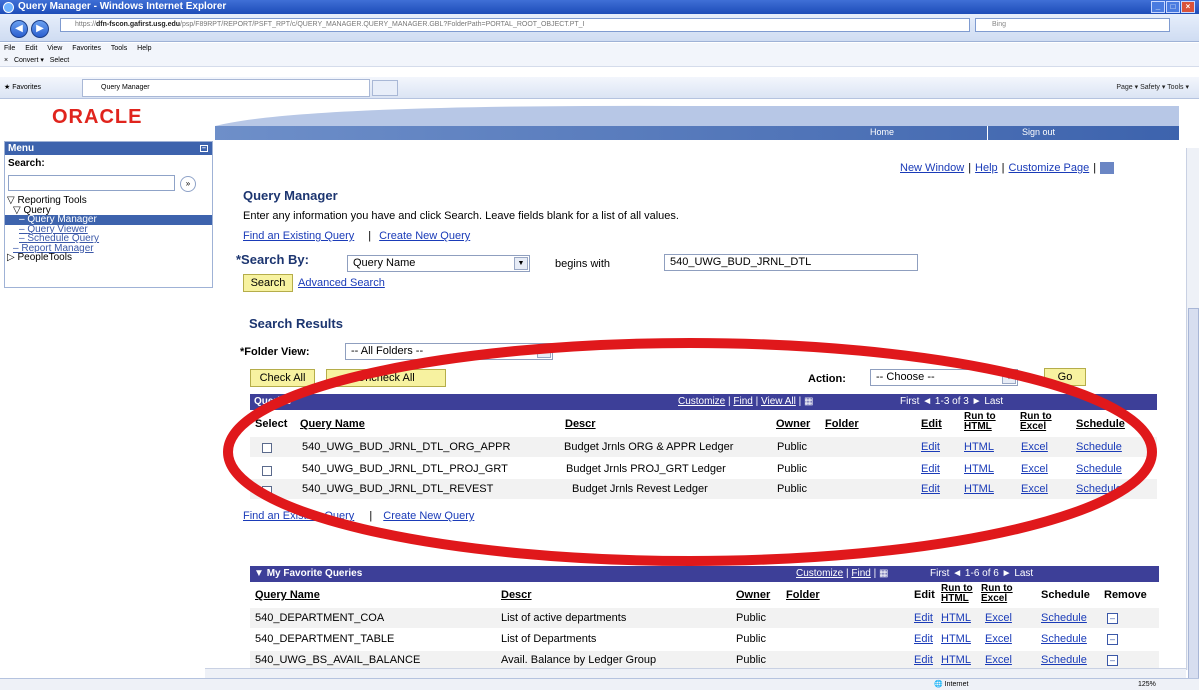 The height and width of the screenshot is (690, 1199). I want to click on close-window-button: ×, so click(1188, 7).